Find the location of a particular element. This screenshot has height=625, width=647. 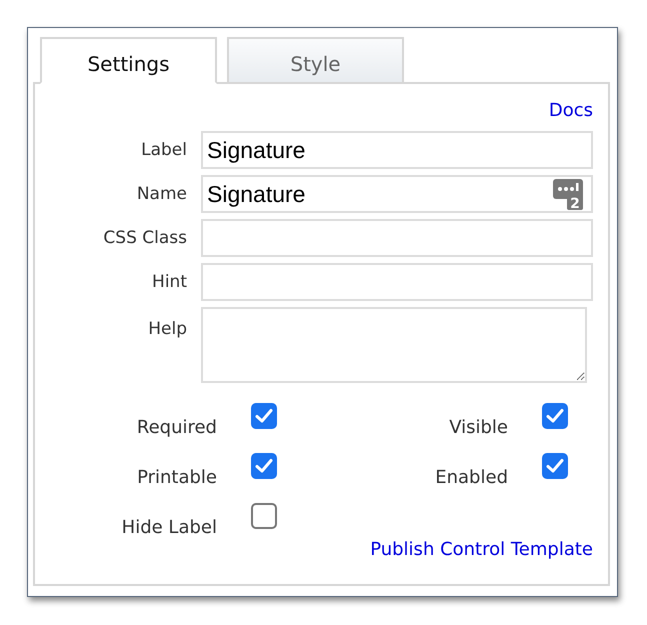

text-field: Signature is located at coordinates (397, 150).